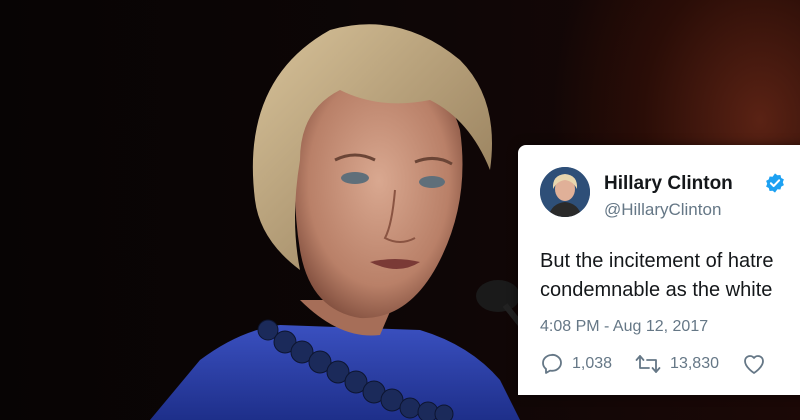 Image resolution: width=800 pixels, height=420 pixels. What do you see at coordinates (648, 364) in the screenshot?
I see `retweet-icon` at bounding box center [648, 364].